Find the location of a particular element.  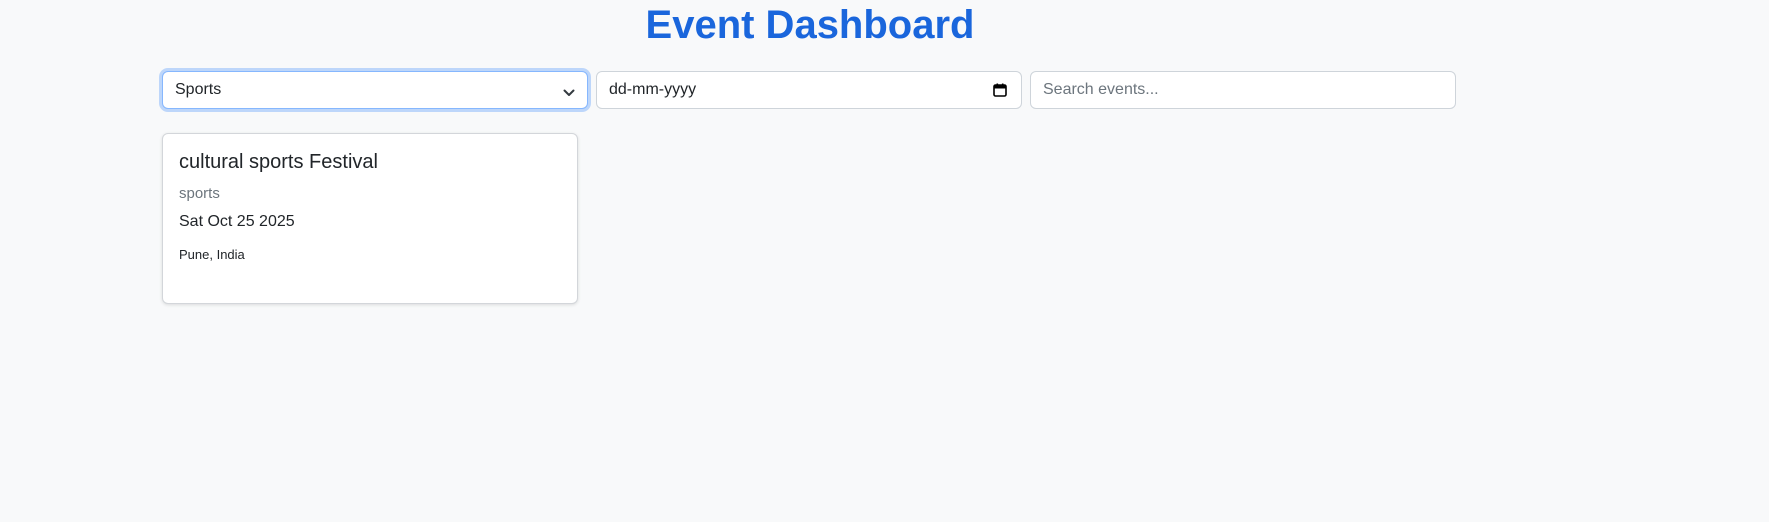

date-input: dd-mm-yyyy is located at coordinates (809, 90).